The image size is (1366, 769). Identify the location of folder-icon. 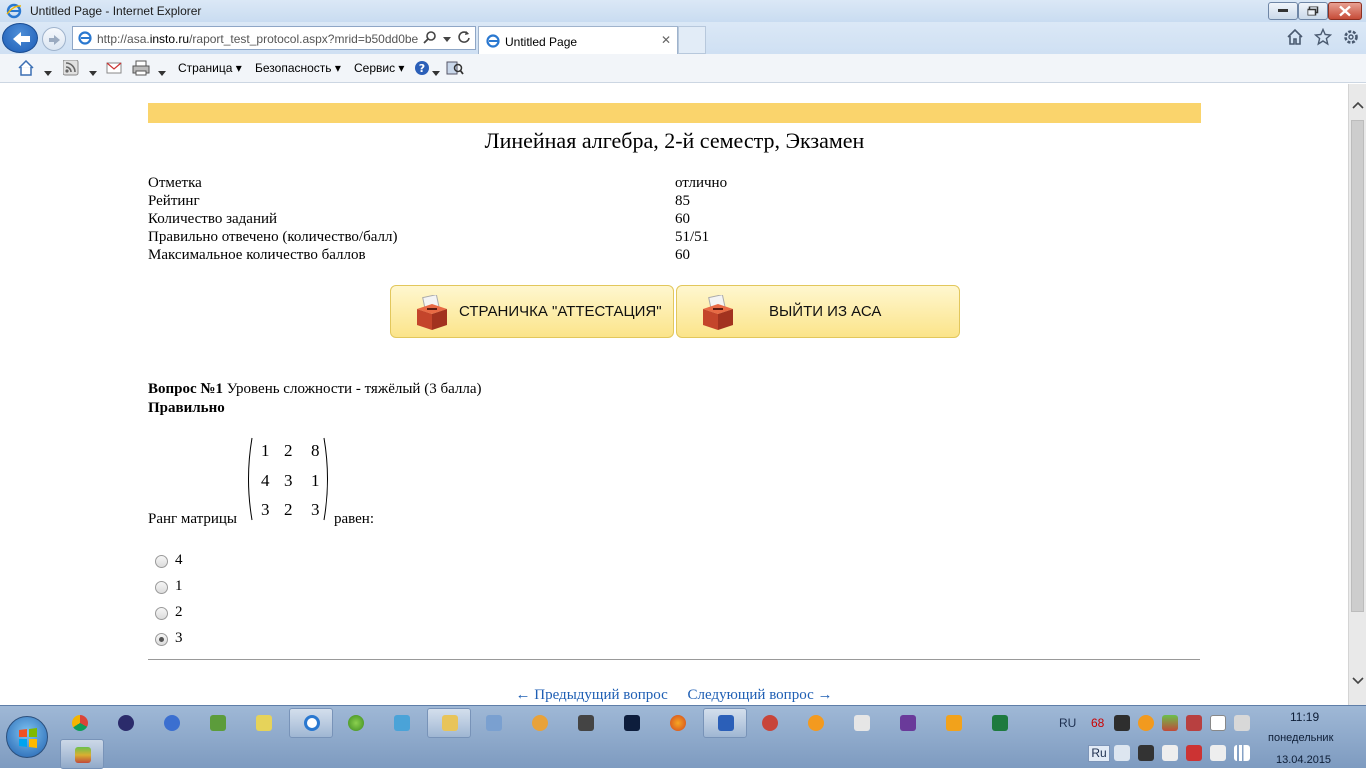
(450, 723).